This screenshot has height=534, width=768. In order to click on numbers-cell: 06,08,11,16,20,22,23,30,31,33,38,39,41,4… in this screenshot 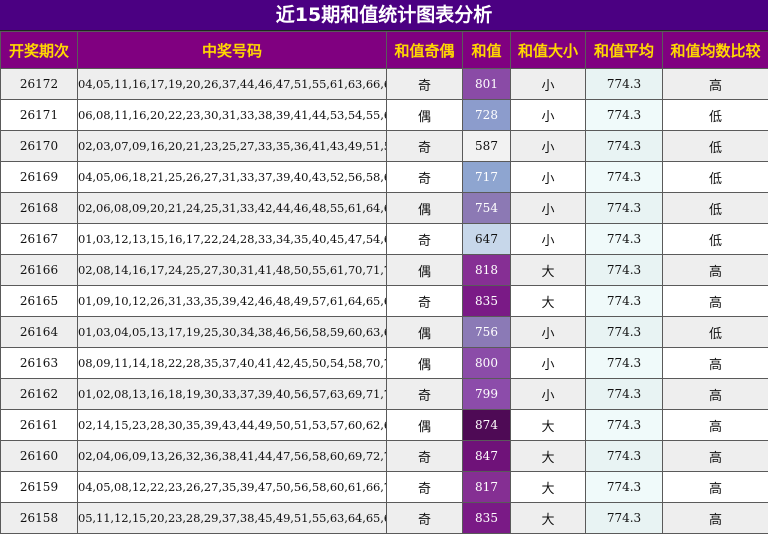, I will do `click(232, 115)`.